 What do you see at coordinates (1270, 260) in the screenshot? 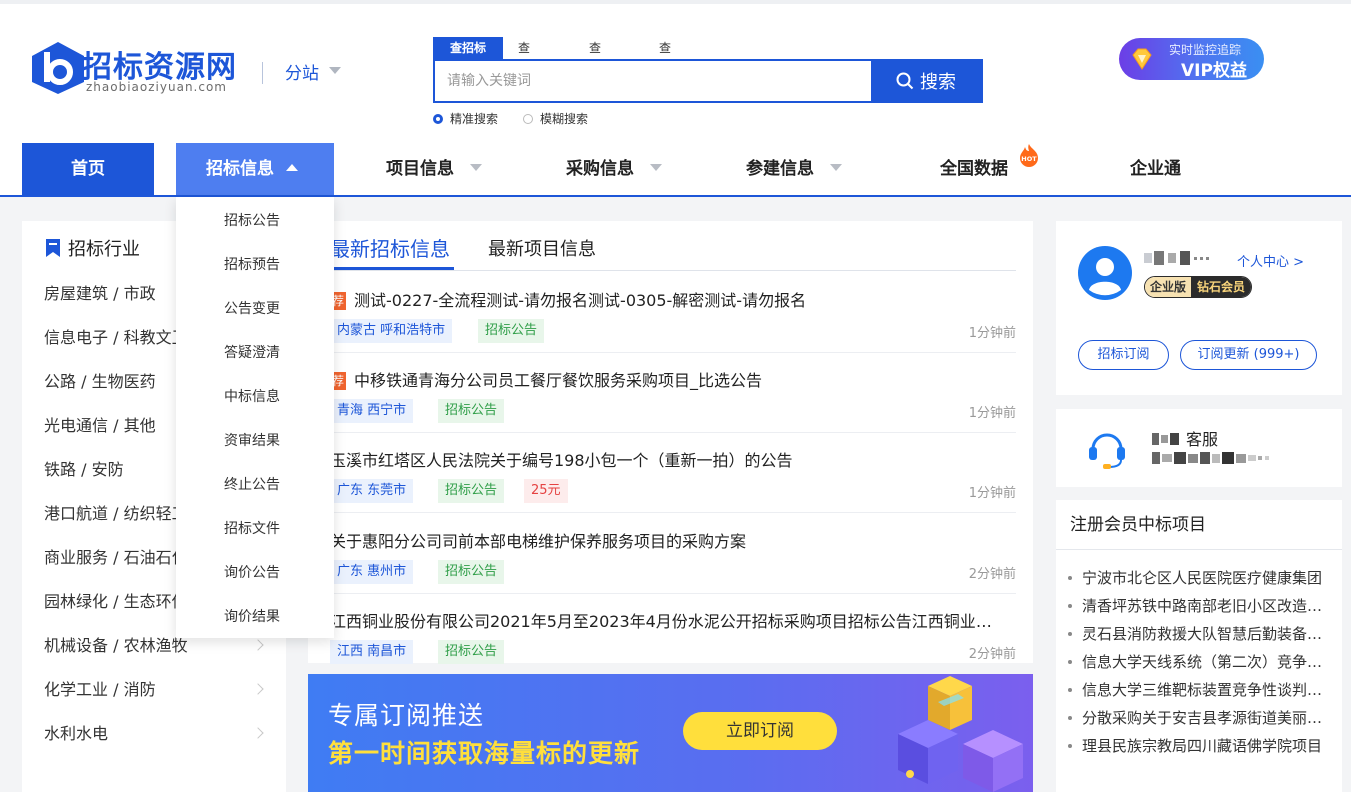
I see `personal-center-link: 个人中心 >` at bounding box center [1270, 260].